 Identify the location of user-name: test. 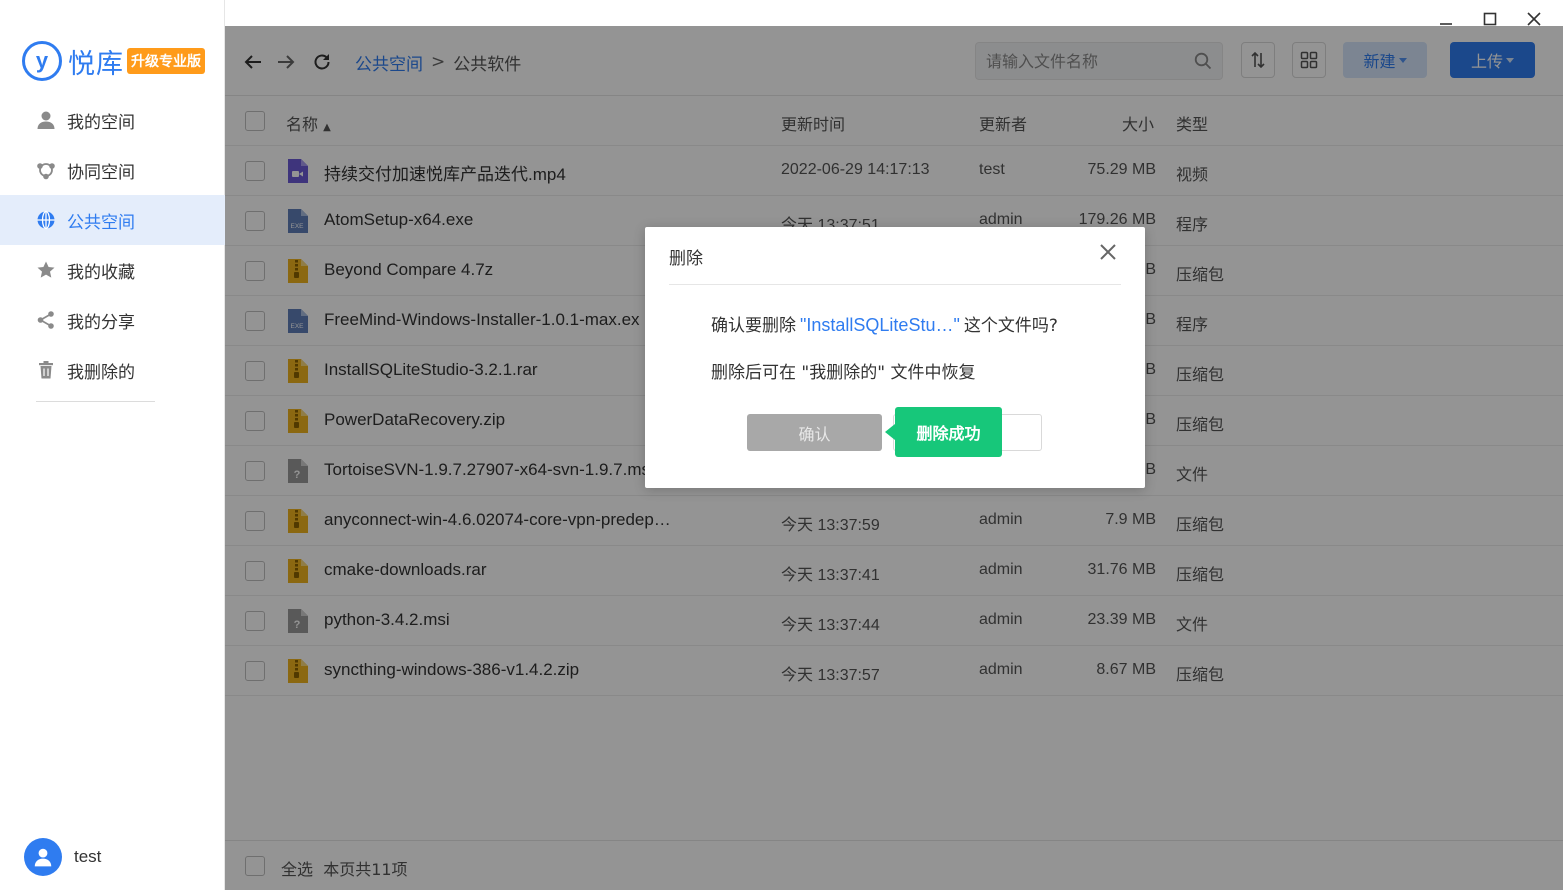
(88, 856).